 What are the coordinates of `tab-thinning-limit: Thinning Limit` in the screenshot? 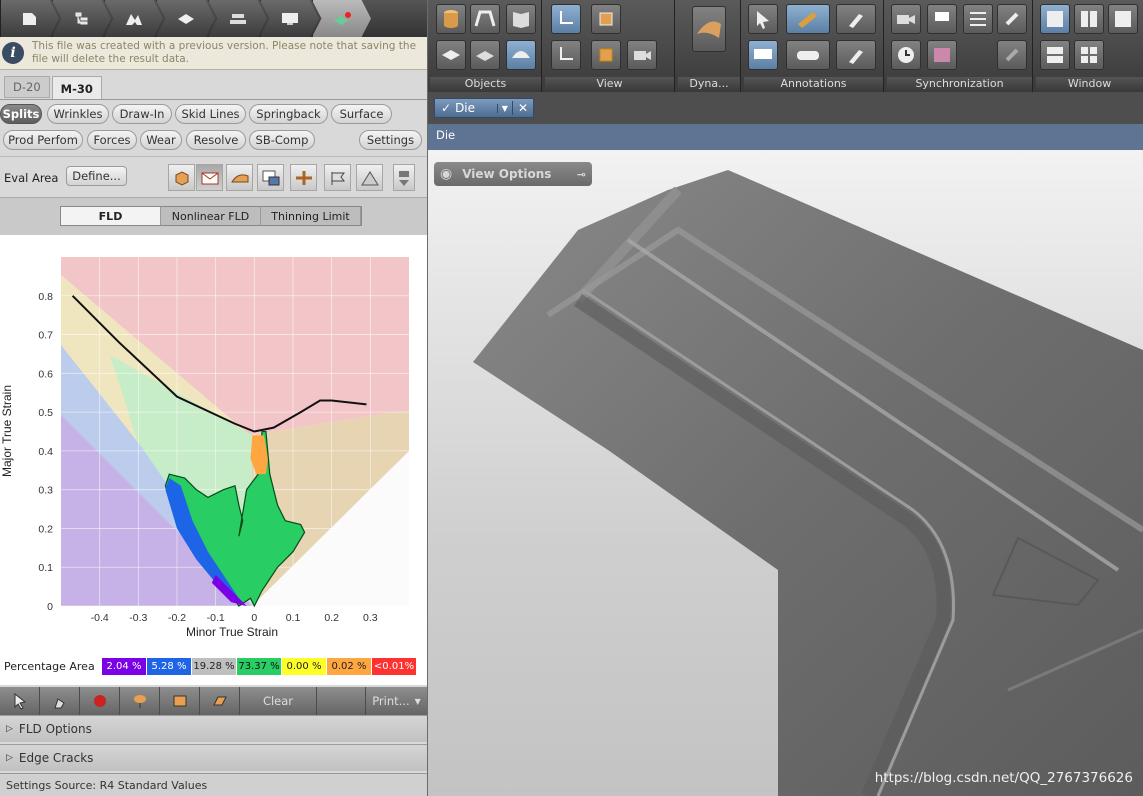 It's located at (311, 216).